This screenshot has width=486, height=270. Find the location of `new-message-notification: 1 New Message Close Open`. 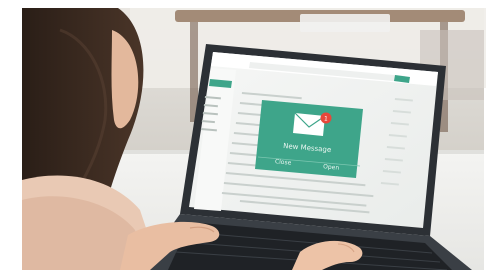

new-message-notification: 1 New Message Close Open is located at coordinates (309, 139).